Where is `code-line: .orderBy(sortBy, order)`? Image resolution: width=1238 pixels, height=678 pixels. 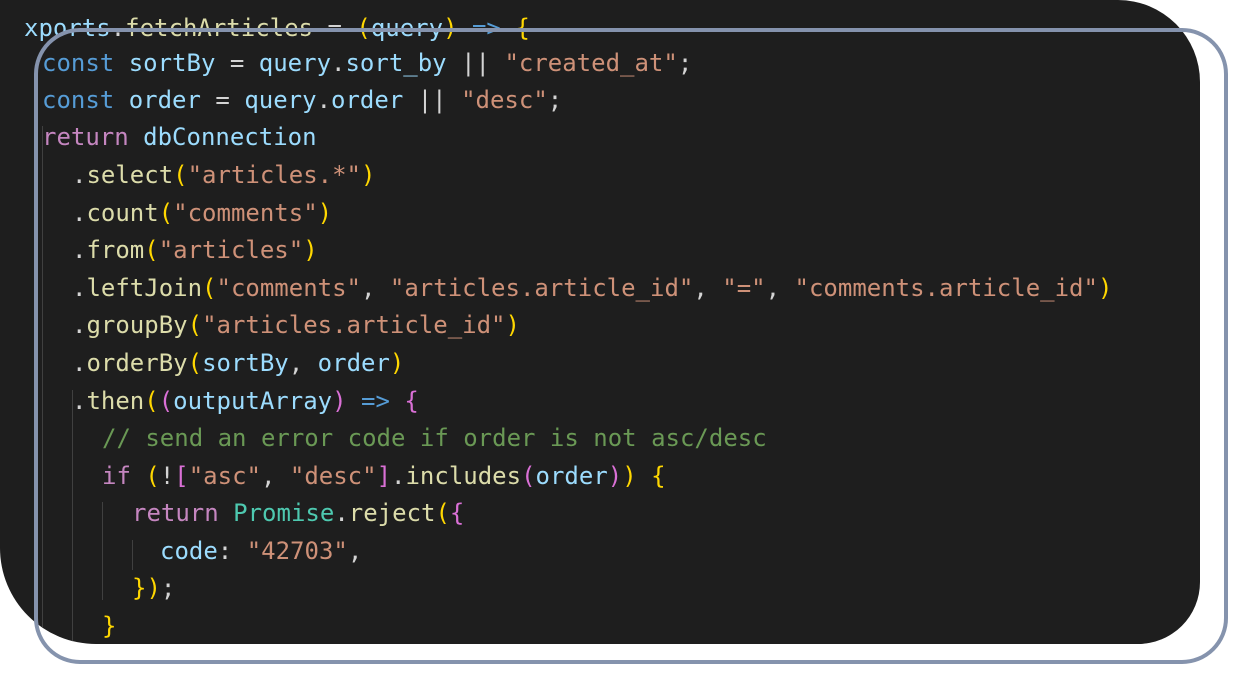
code-line: .orderBy(sortBy, order) is located at coordinates (238, 363).